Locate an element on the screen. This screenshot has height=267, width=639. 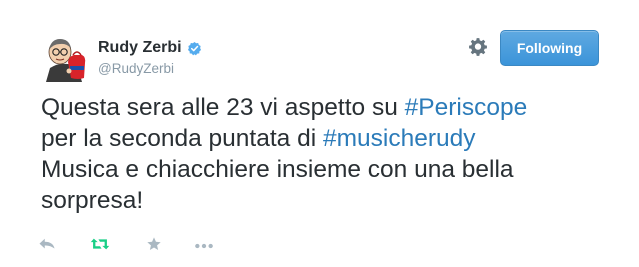
reply-icon is located at coordinates (47, 246).